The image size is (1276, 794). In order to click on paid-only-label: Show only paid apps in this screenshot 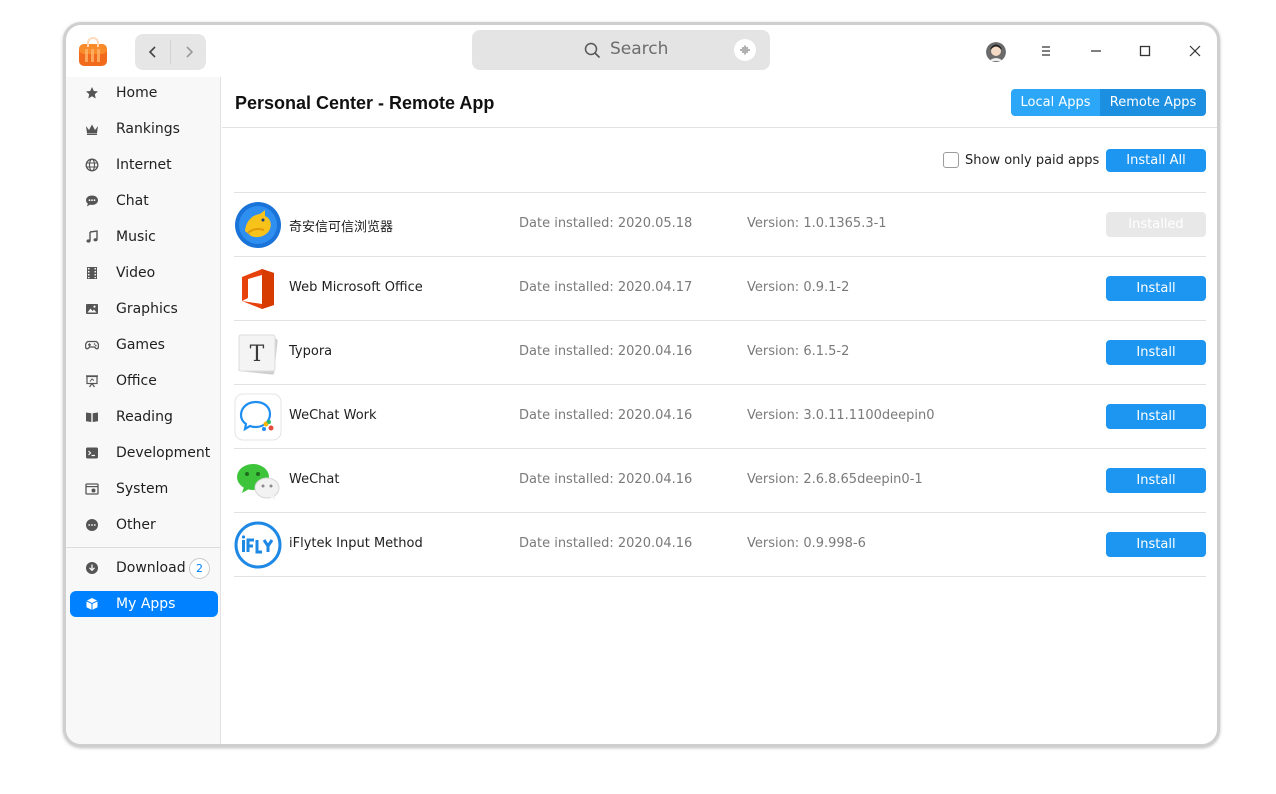, I will do `click(1032, 160)`.